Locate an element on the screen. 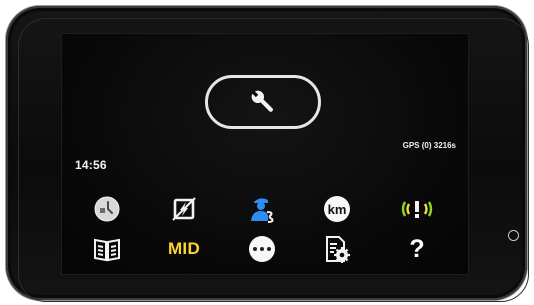 The height and width of the screenshot is (305, 534). km-button: km is located at coordinates (337, 209).